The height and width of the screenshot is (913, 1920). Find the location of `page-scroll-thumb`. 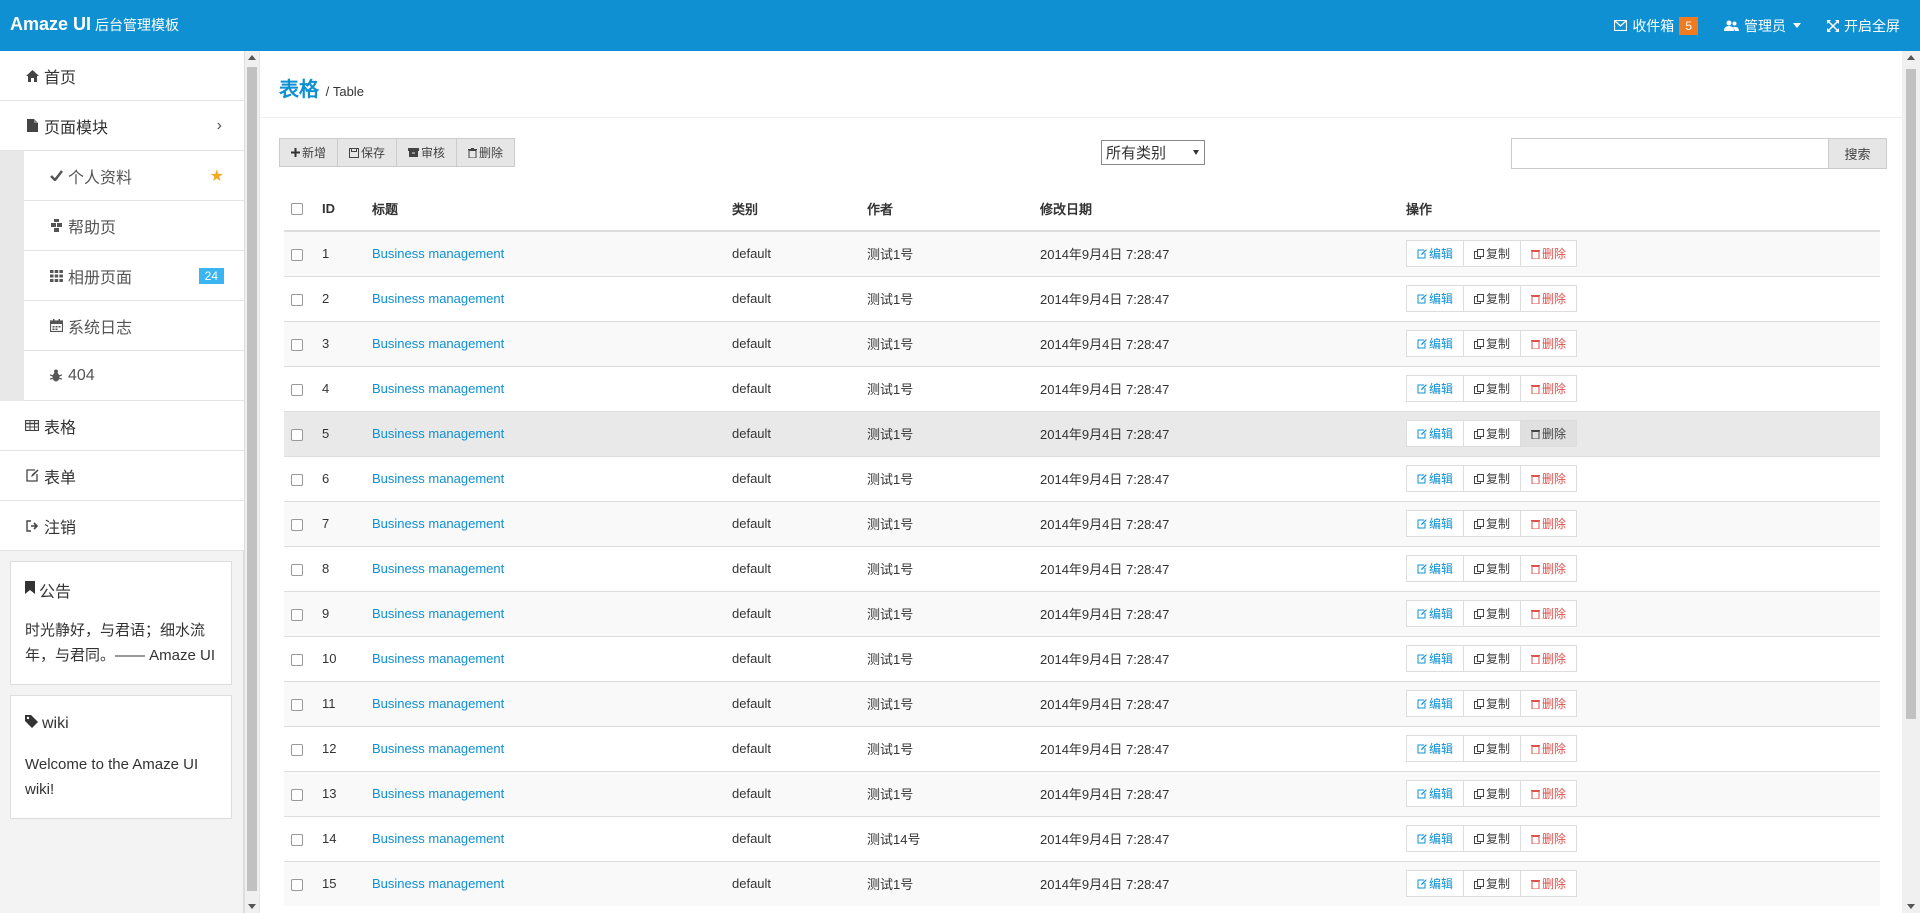

page-scroll-thumb is located at coordinates (1911, 394).